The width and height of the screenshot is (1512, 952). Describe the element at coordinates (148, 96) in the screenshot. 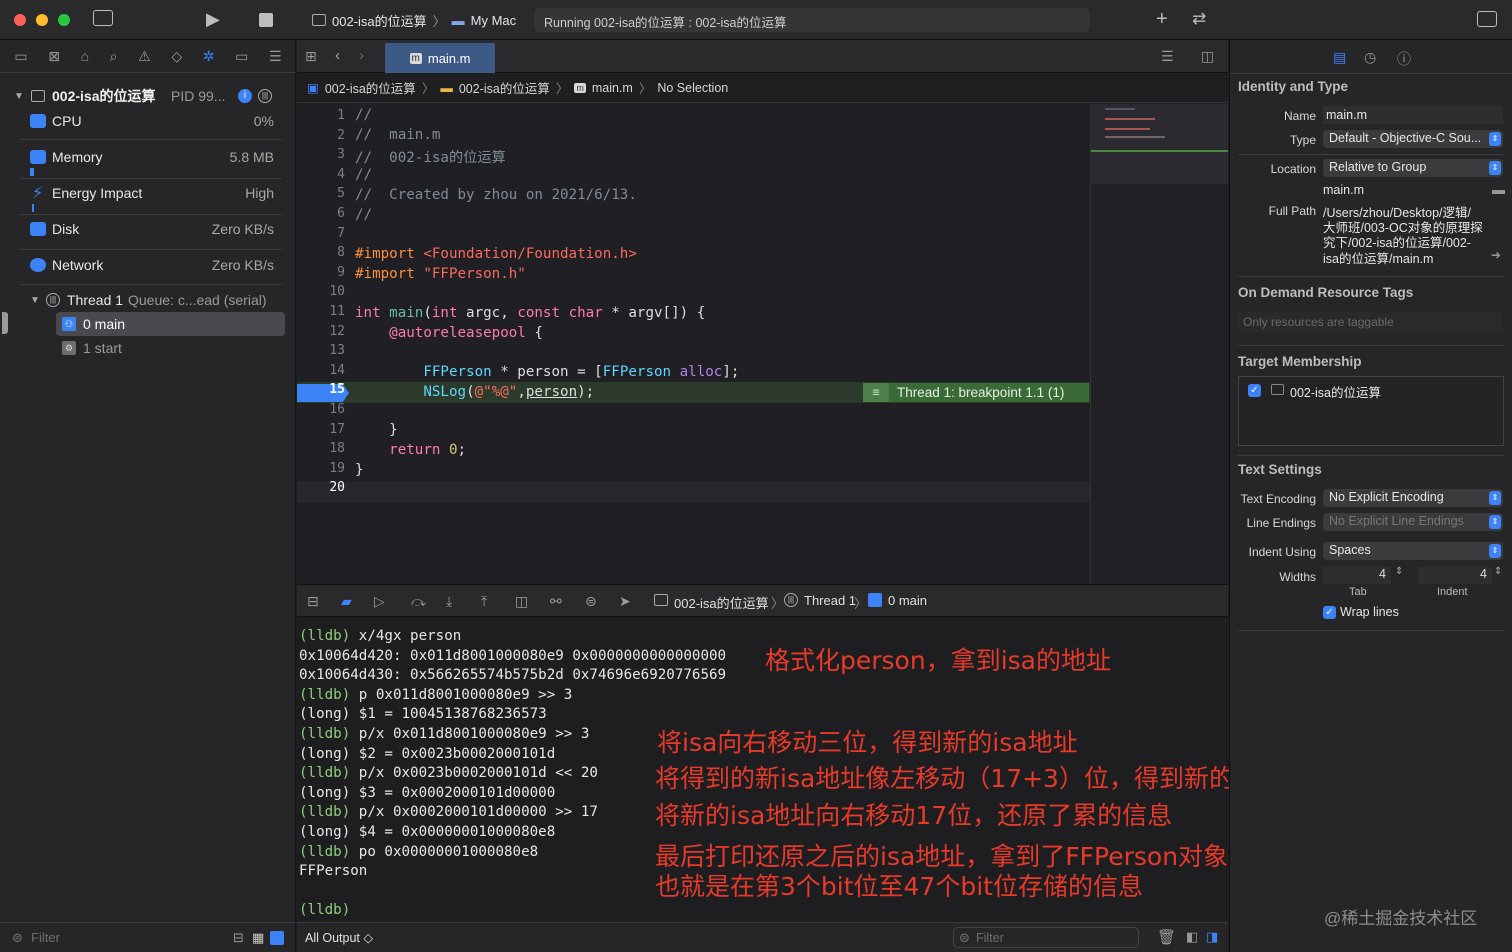

I see `process-row: ▼ 002-isa的位运算 PID 99... i |||` at that location.